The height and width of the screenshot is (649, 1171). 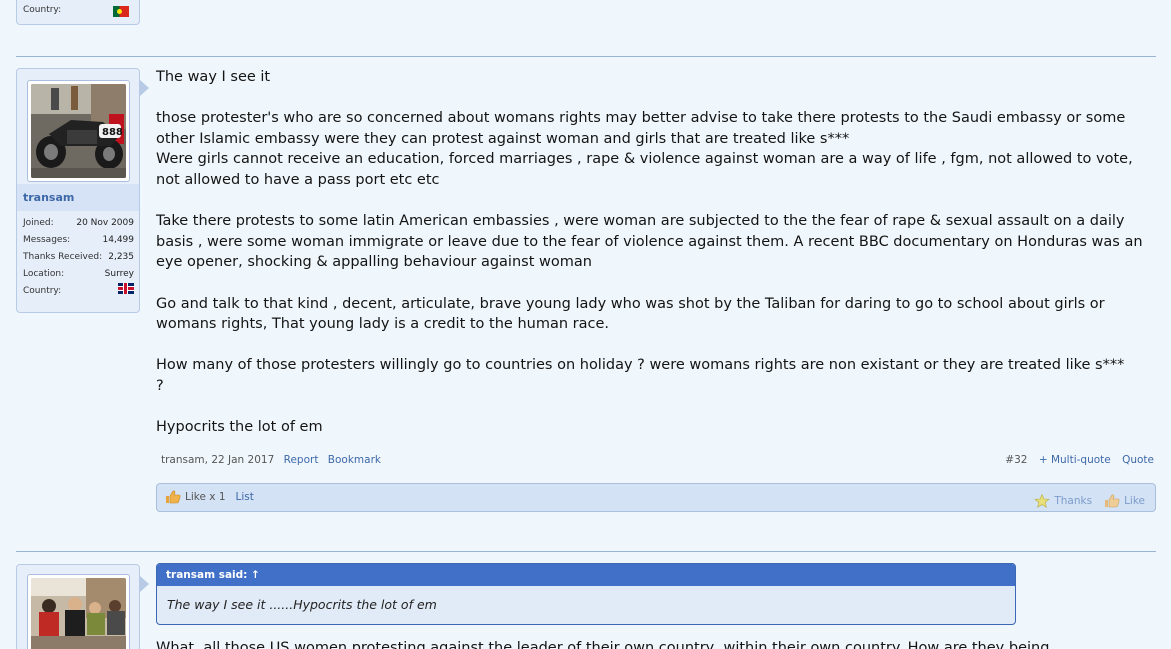 What do you see at coordinates (78, 240) in the screenshot?
I see `stat-messages: Messages: 14,499` at bounding box center [78, 240].